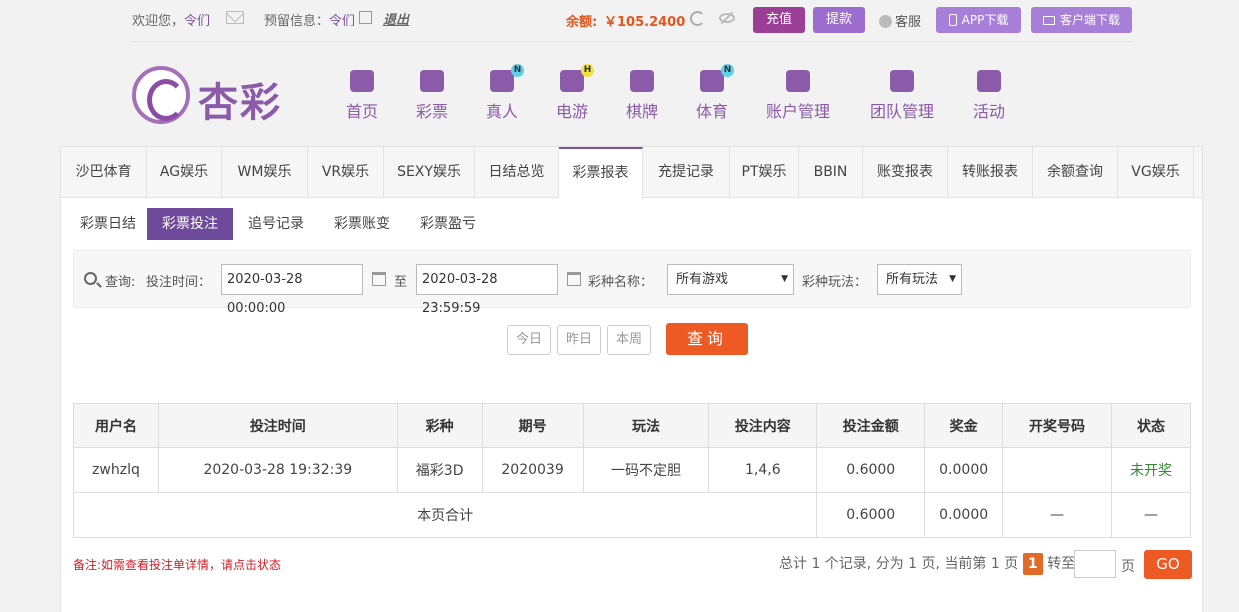 This screenshot has height=612, width=1239. I want to click on tab-vg: VG娱乐, so click(1156, 172).